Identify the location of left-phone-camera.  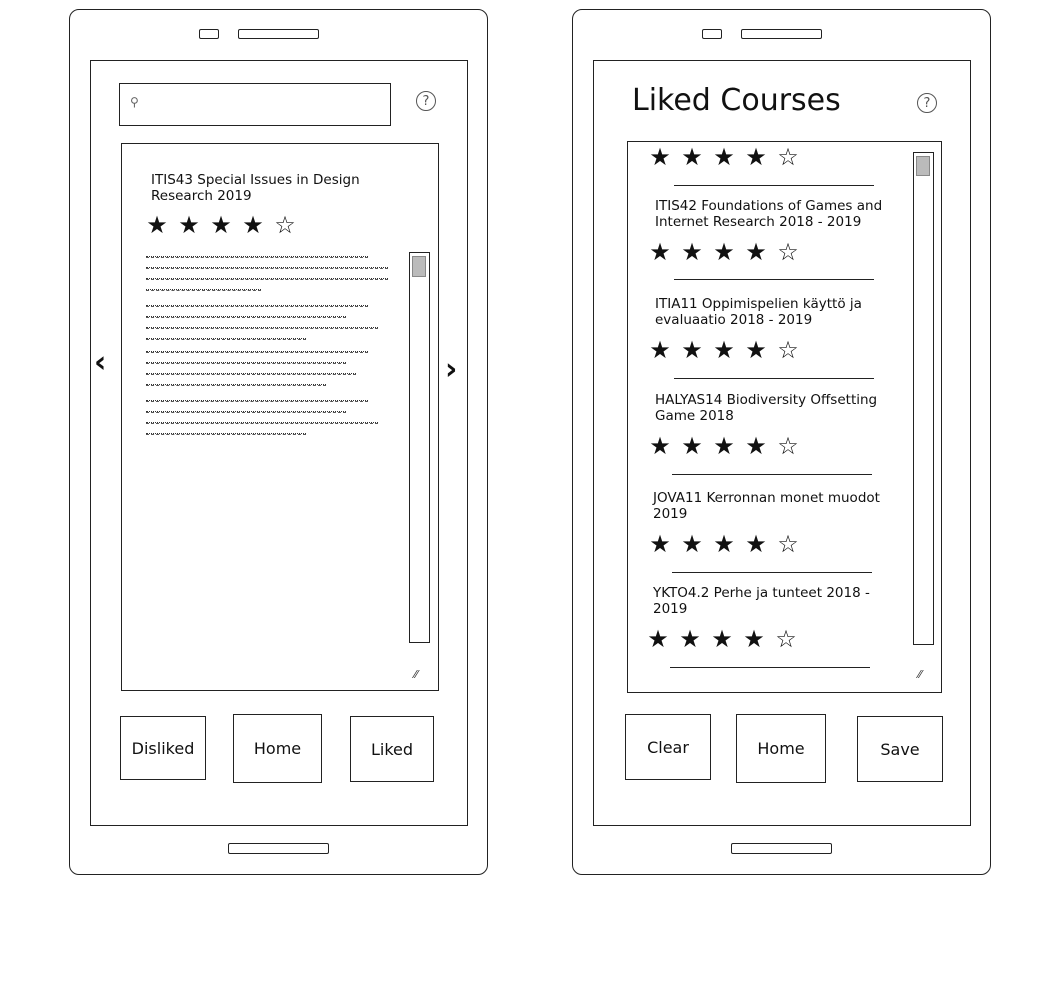
(209, 34).